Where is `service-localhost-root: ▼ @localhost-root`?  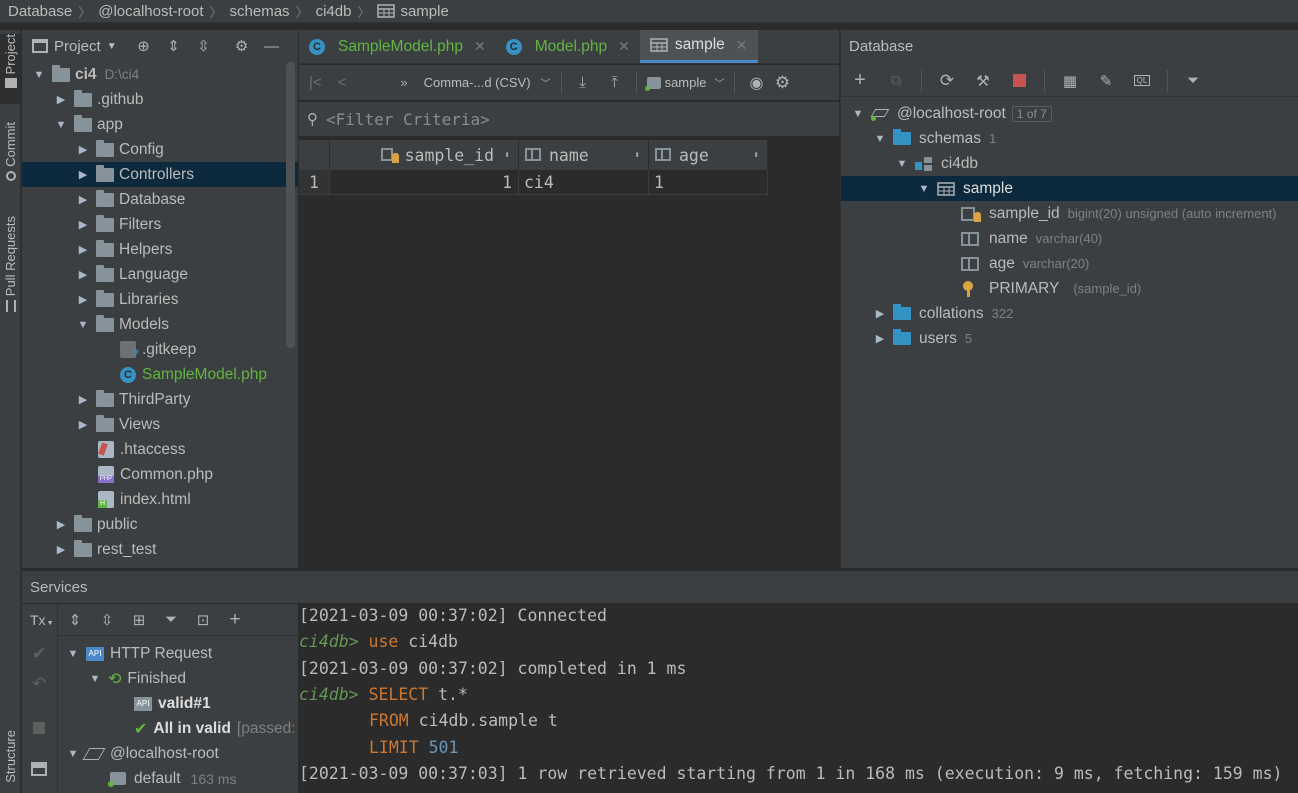 service-localhost-root: ▼ @localhost-root is located at coordinates (142, 753).